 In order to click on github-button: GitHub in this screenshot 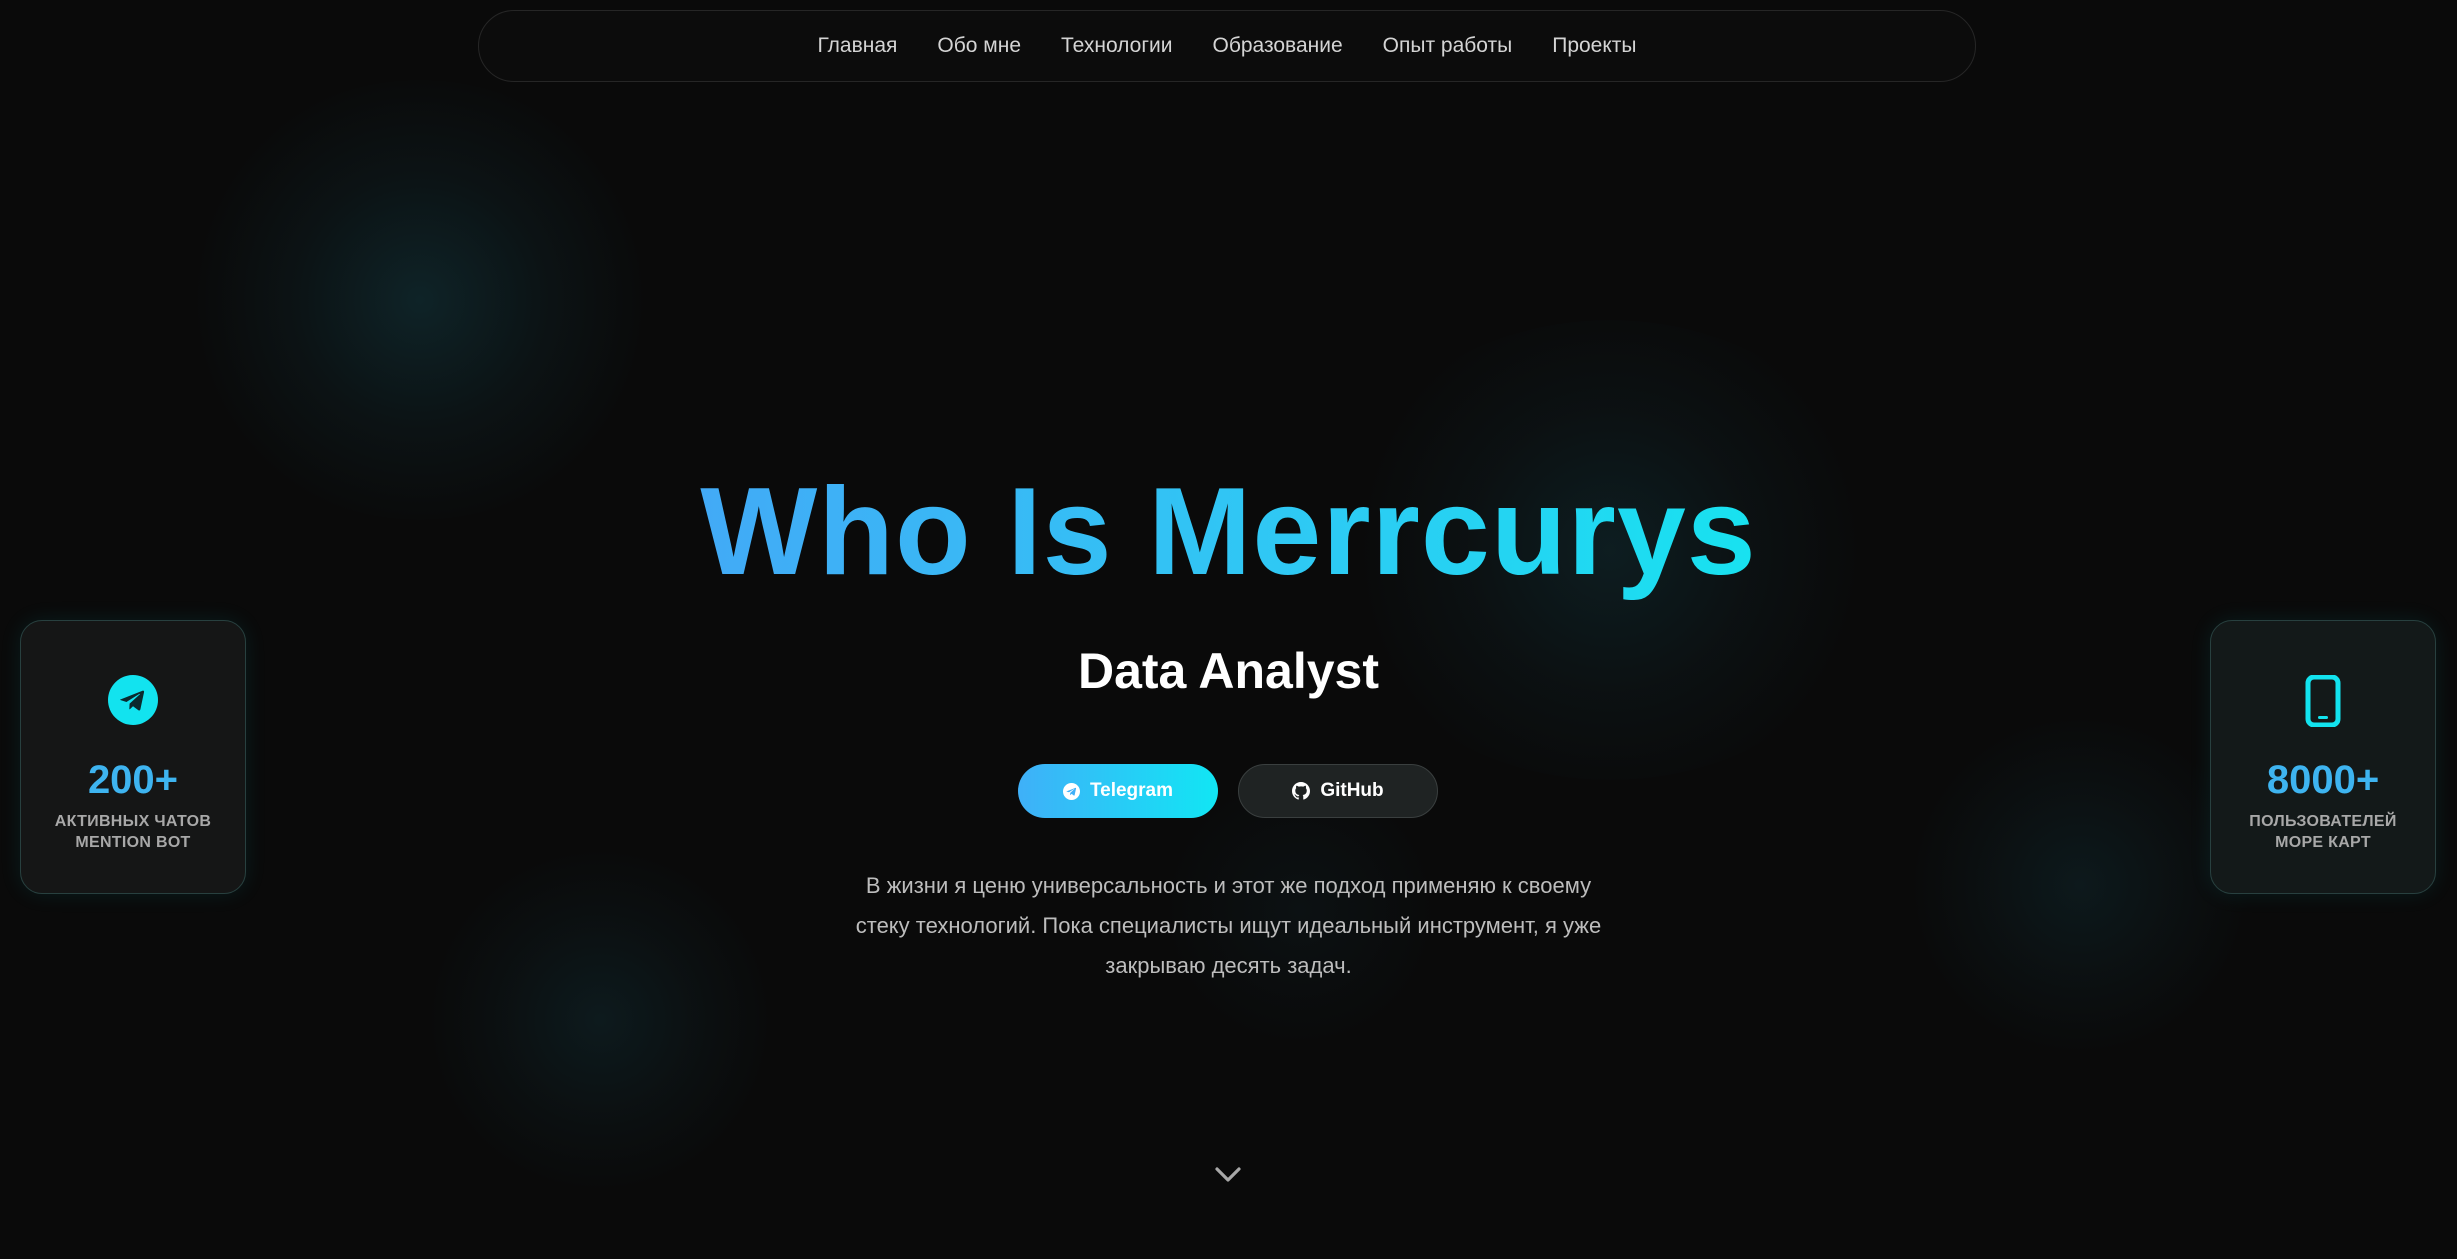, I will do `click(1338, 791)`.